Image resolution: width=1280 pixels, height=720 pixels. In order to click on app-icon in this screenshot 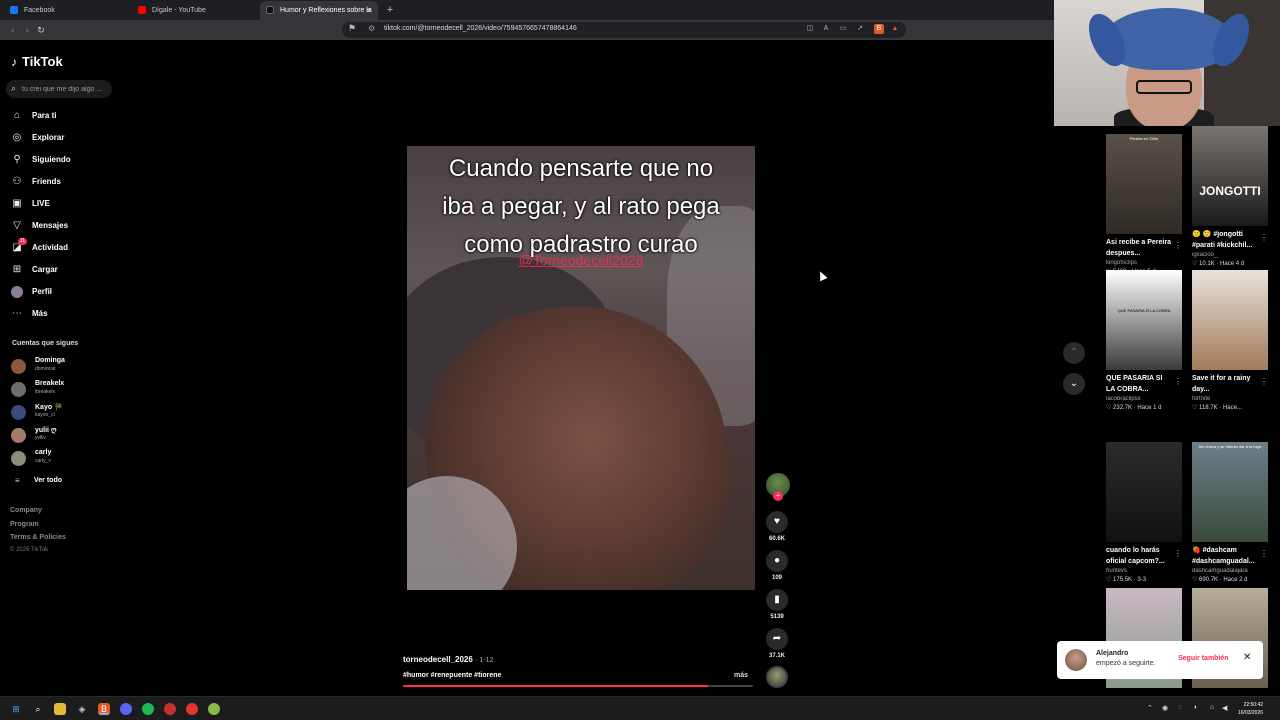, I will do `click(170, 709)`.